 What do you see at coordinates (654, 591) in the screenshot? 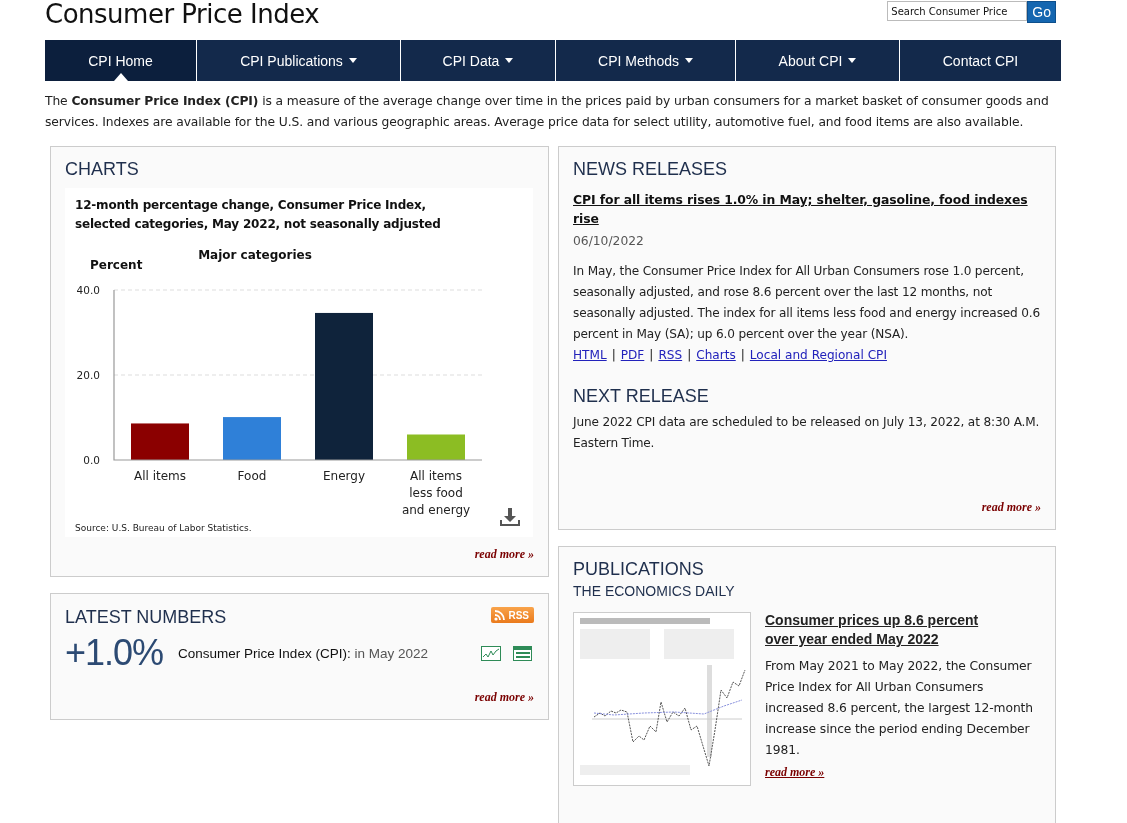
I see `section-subheading: THE ECONOMICS DAILY` at bounding box center [654, 591].